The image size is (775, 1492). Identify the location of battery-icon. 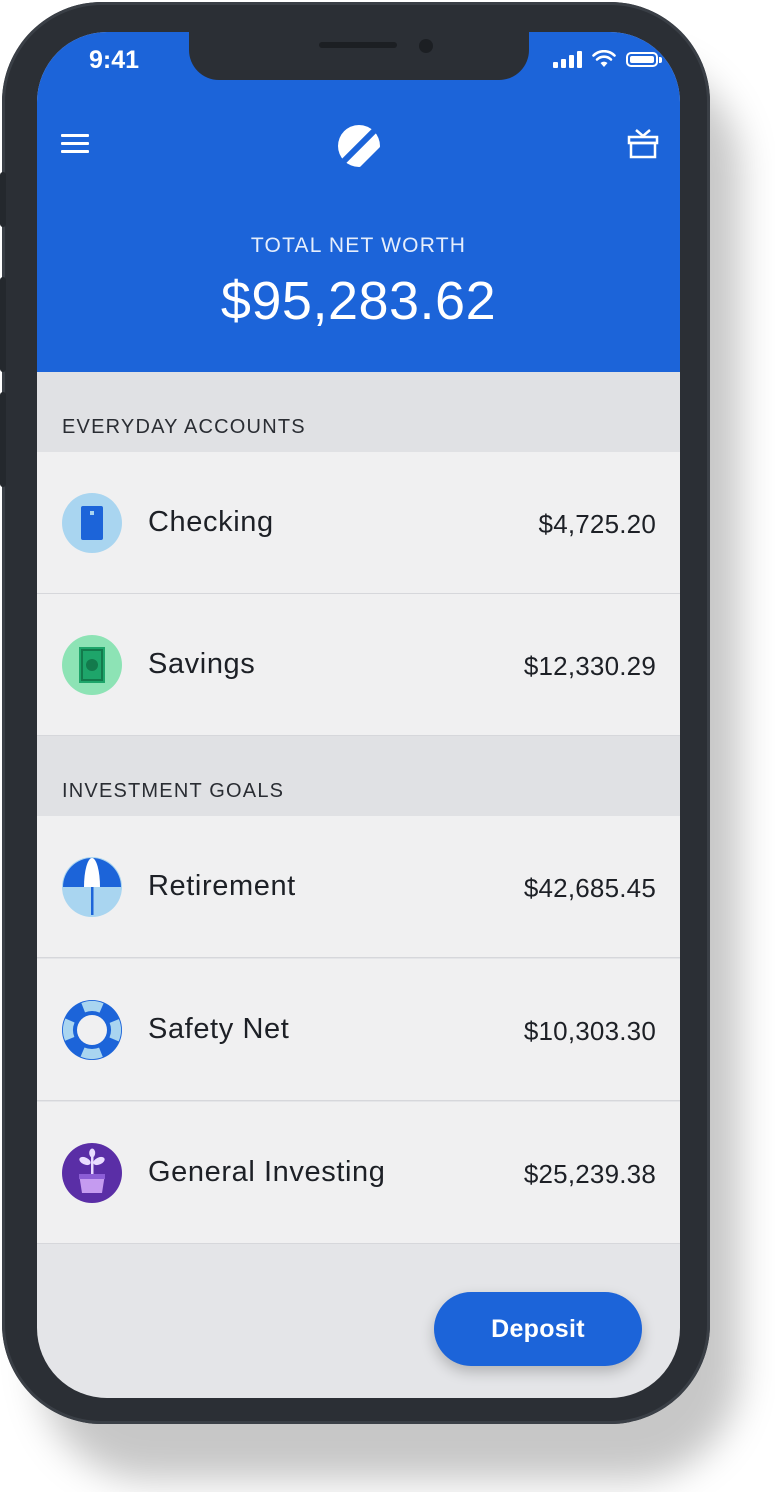
(644, 59).